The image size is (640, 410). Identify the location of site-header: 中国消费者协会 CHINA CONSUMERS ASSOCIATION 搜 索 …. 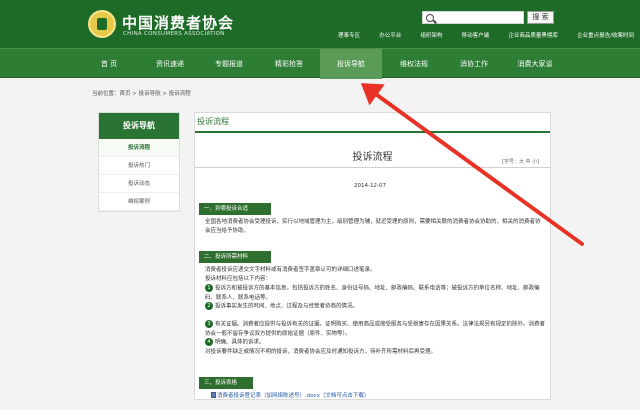
(320, 24).